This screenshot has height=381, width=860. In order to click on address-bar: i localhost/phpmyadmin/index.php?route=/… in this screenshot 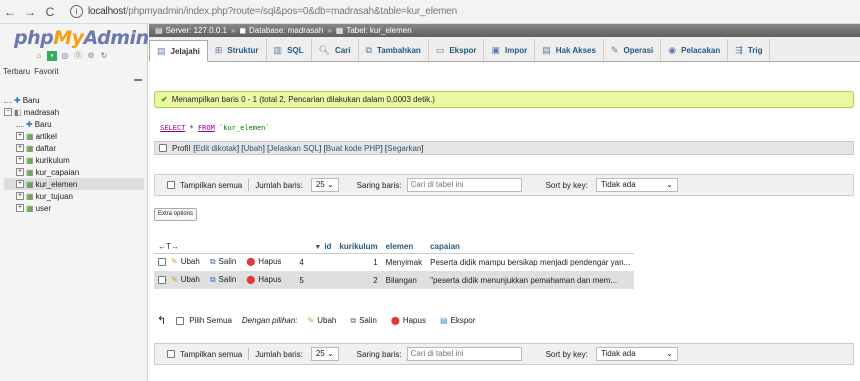, I will do `click(263, 11)`.